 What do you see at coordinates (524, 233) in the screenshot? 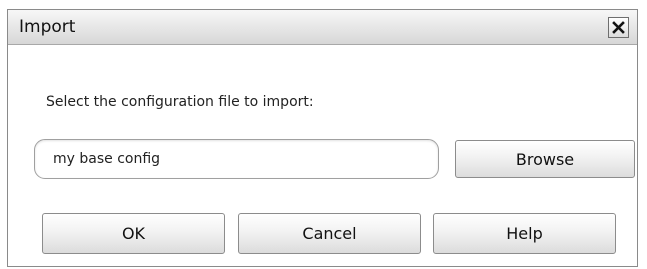
I see `help-button: Help` at bounding box center [524, 233].